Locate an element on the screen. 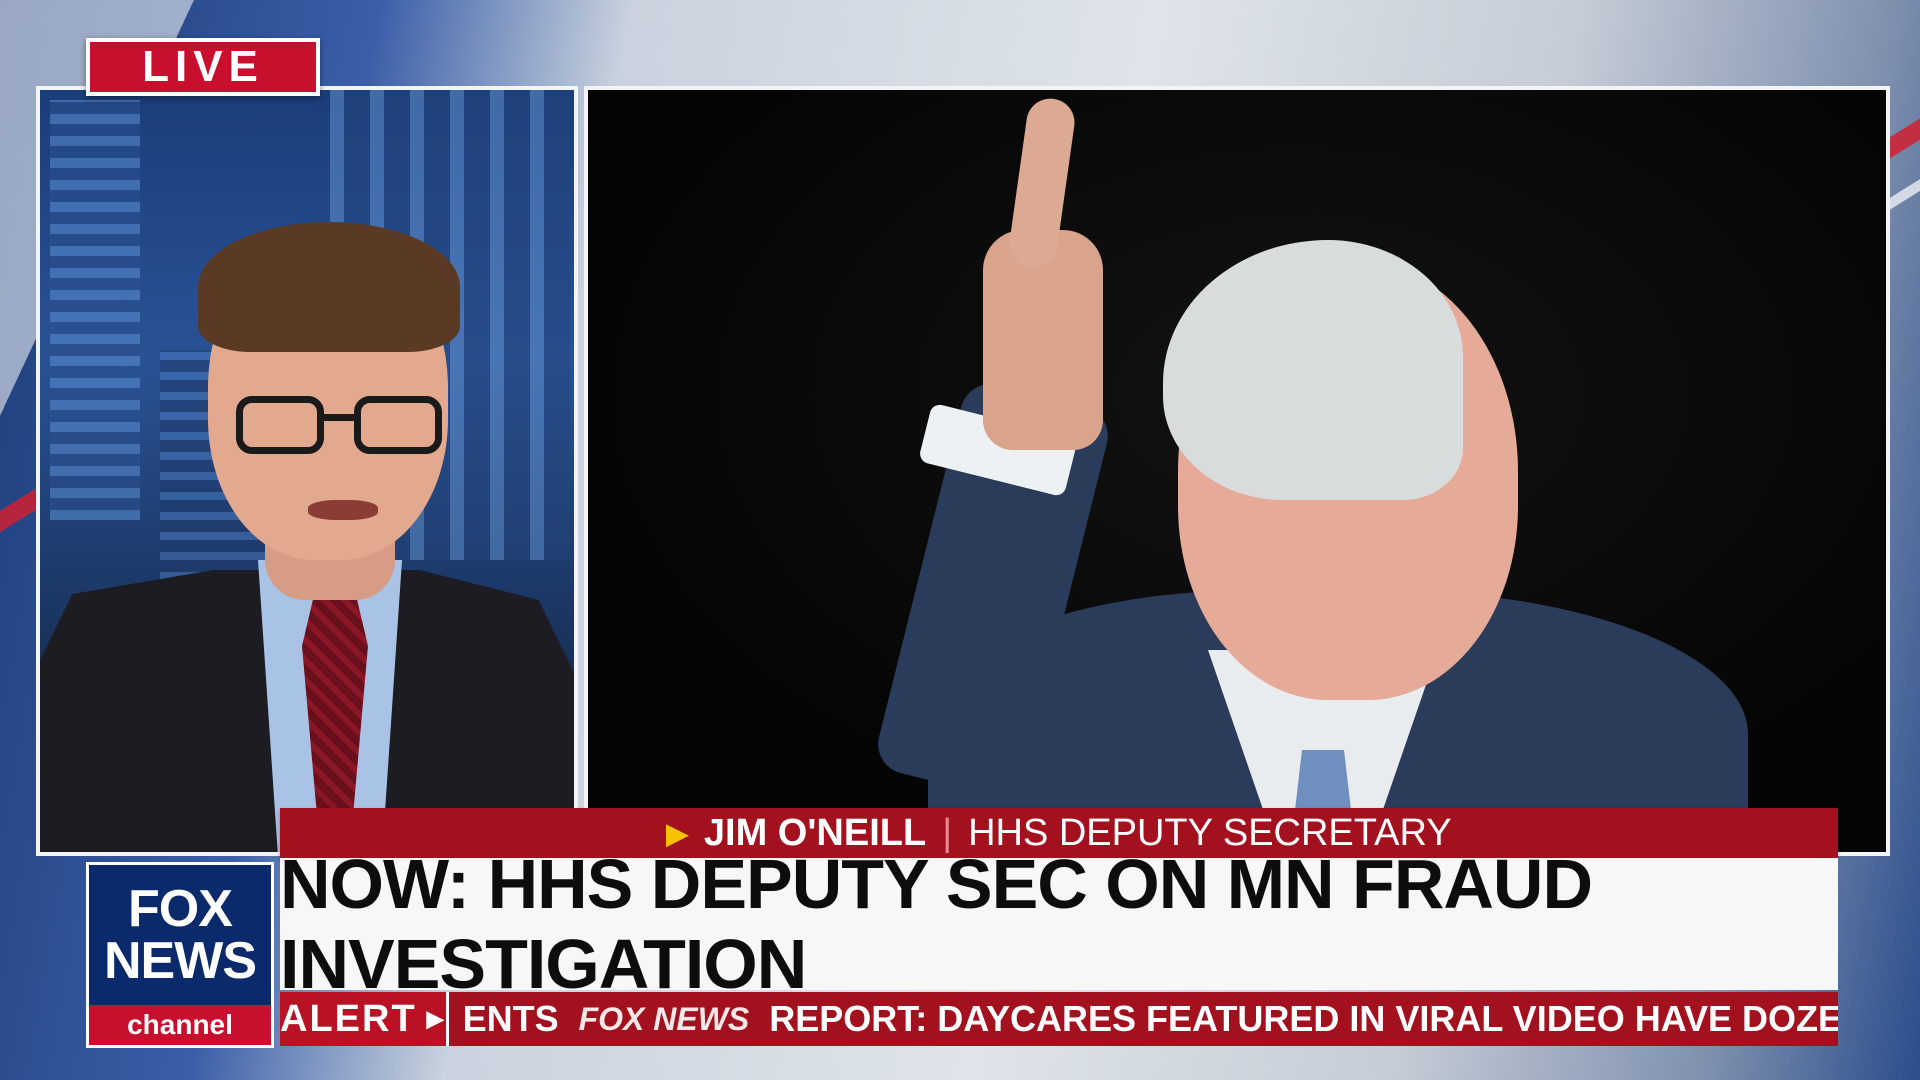 Image resolution: width=1920 pixels, height=1080 pixels. ticker-alert-label: ALERT is located at coordinates (348, 1018).